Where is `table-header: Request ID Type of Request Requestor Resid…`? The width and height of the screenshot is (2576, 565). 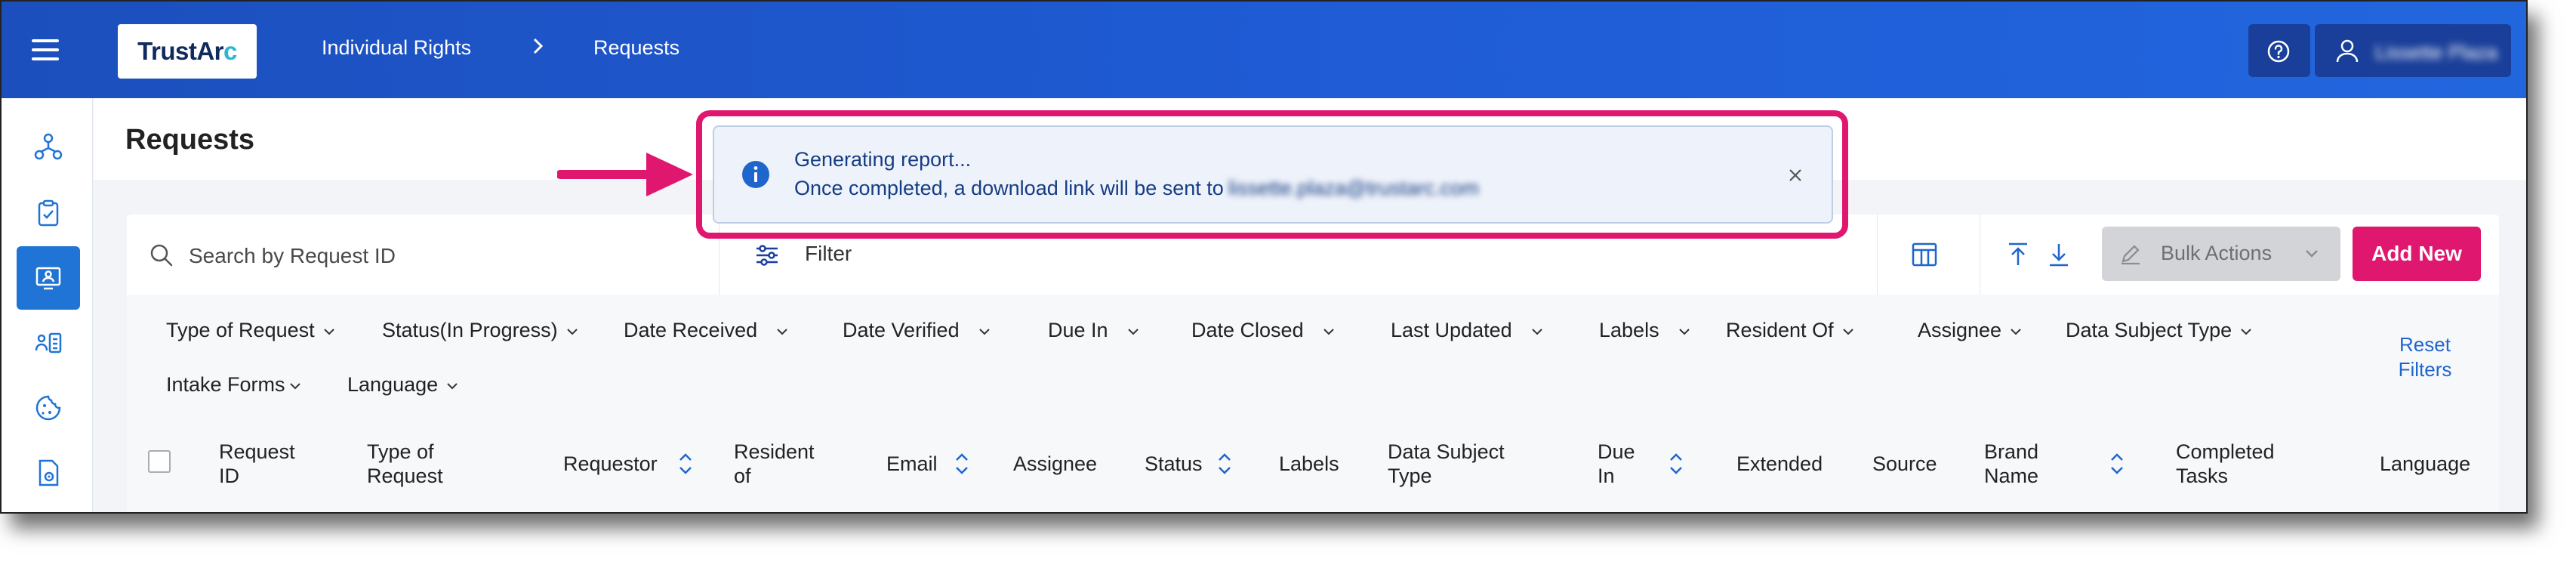
table-header: Request ID Type of Request Requestor Resid… is located at coordinates (1313, 467).